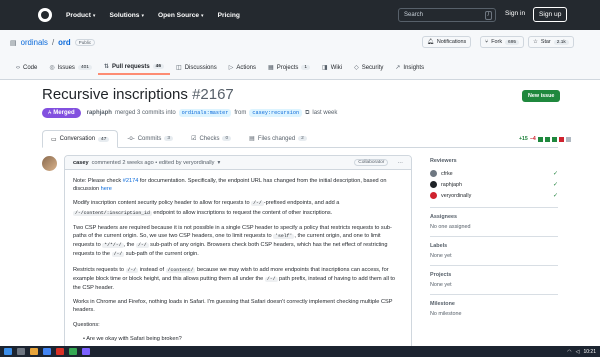  I want to click on projects-value: None yet, so click(441, 285).